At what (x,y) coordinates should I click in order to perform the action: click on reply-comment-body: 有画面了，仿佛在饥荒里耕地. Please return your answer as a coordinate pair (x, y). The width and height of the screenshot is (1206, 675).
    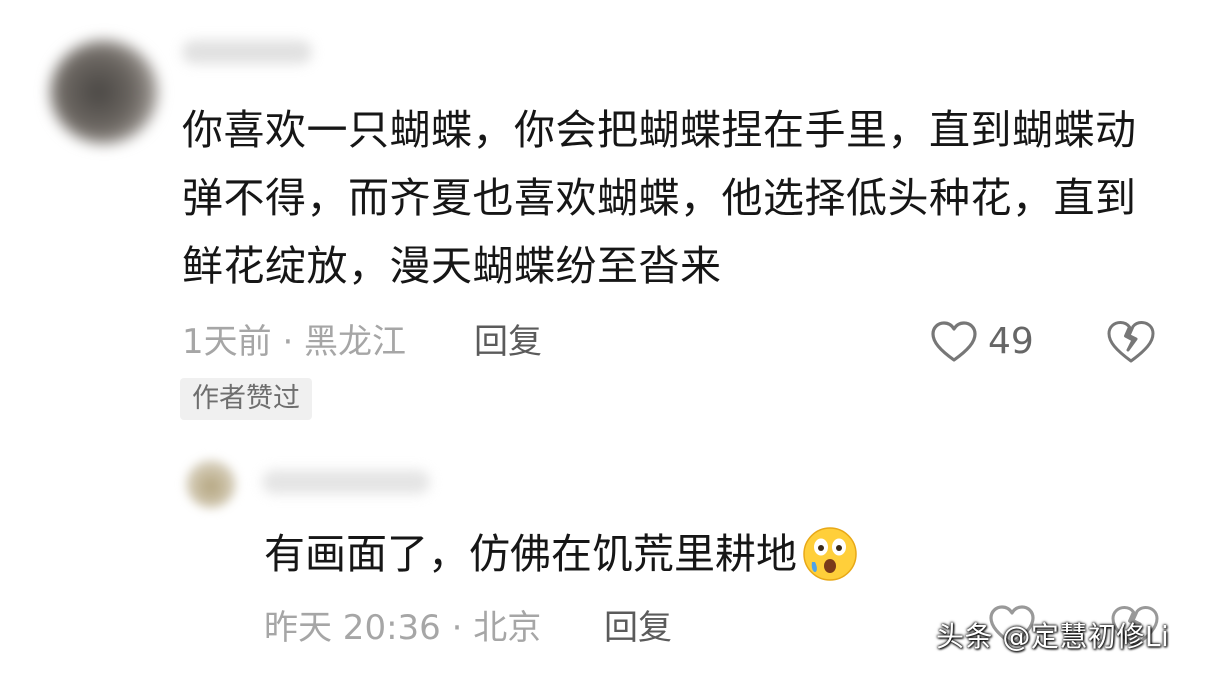
    Looking at the image, I should click on (530, 554).